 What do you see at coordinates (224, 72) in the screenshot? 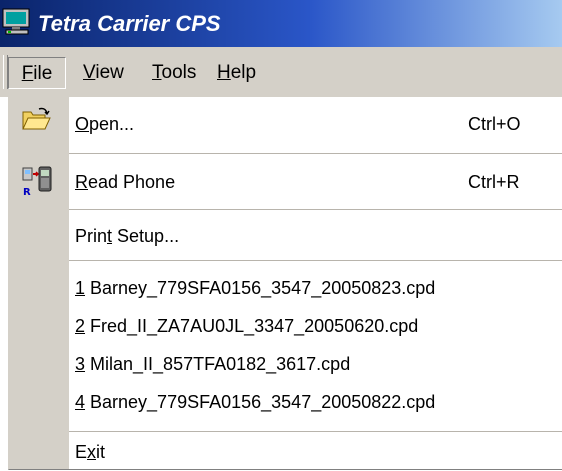
I see `menu-help-accelerator: H` at bounding box center [224, 72].